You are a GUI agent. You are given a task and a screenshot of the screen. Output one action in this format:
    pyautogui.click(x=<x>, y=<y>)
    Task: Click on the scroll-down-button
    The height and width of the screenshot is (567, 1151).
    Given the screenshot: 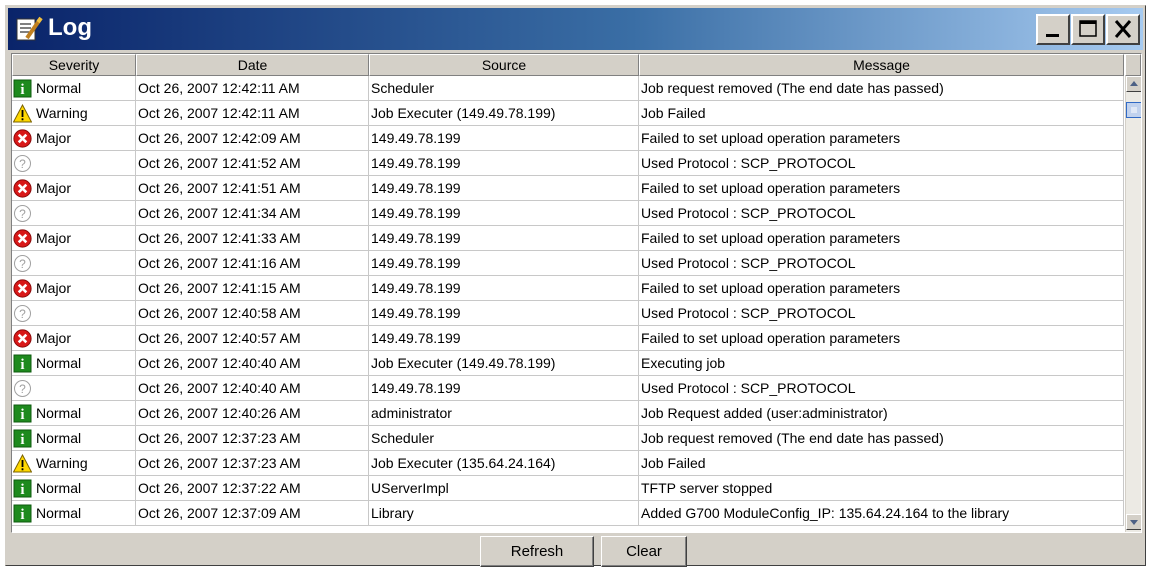 What is the action you would take?
    pyautogui.click(x=1133, y=522)
    